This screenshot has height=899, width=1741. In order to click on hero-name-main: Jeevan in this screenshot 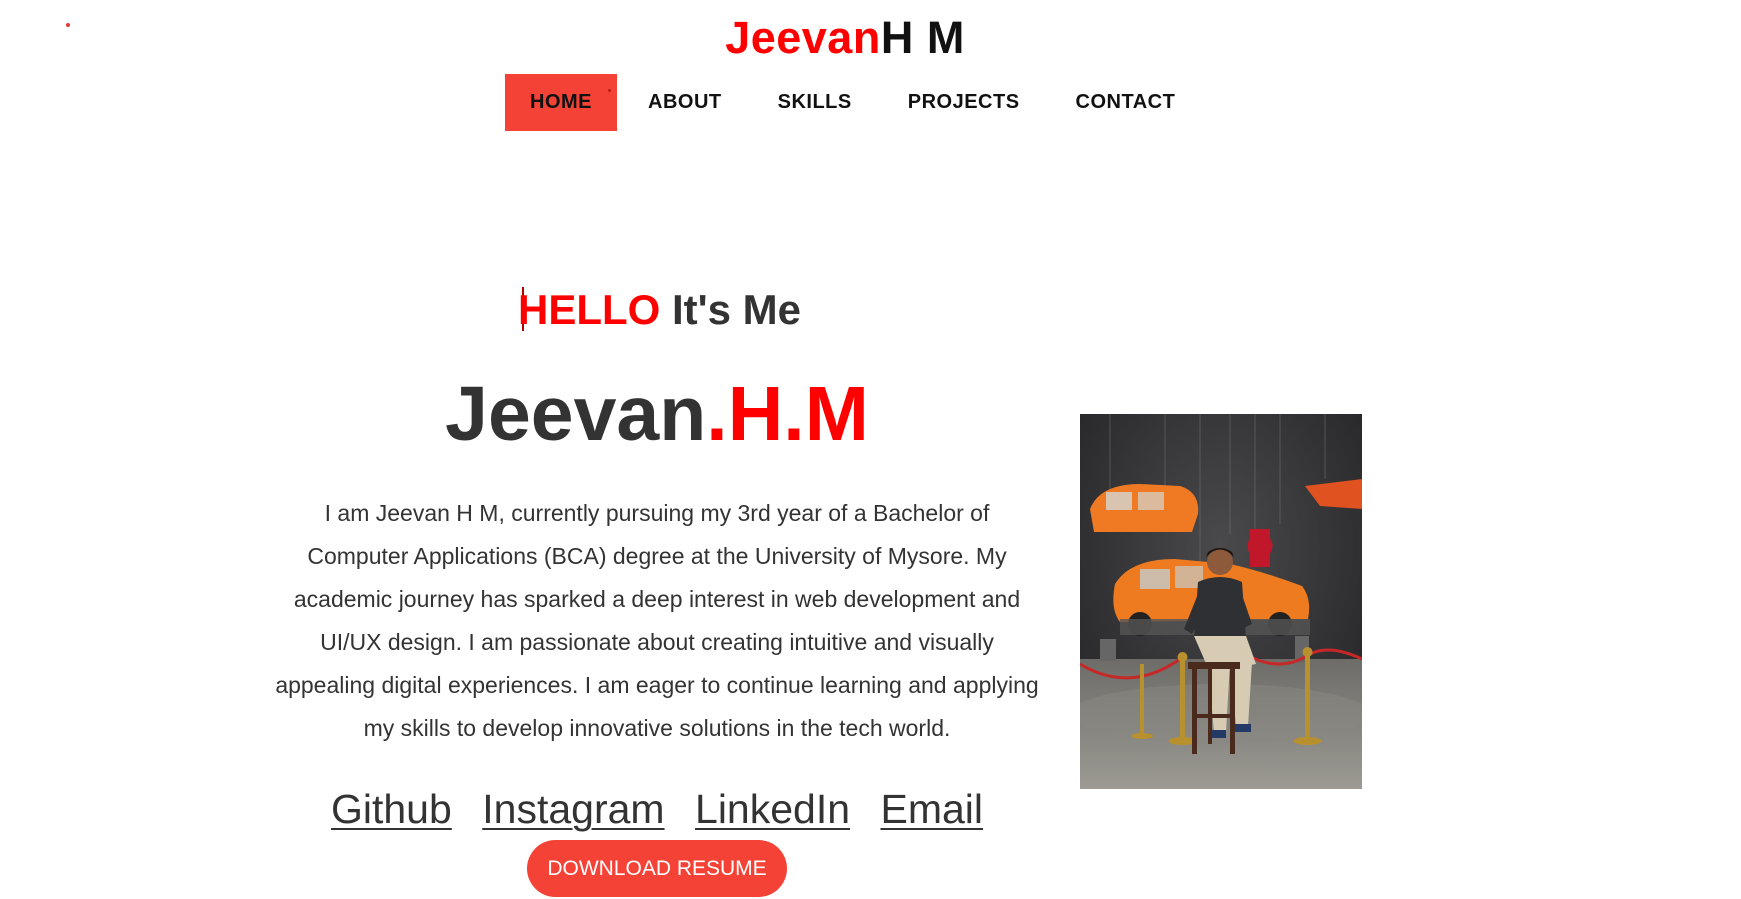, I will do `click(576, 414)`.